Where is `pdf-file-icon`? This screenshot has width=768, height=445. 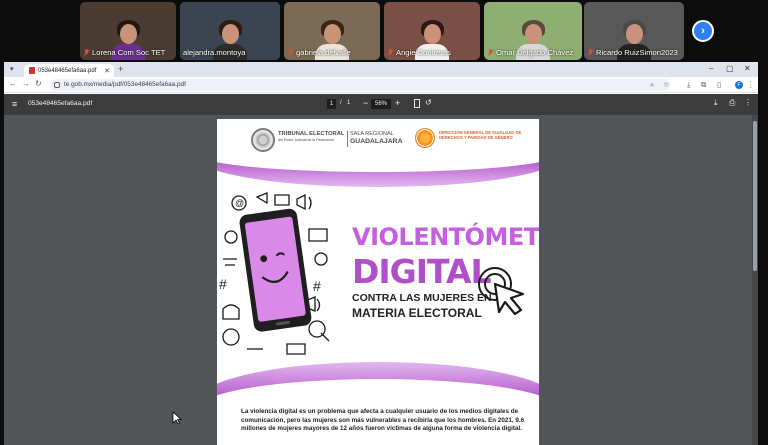
pdf-file-icon is located at coordinates (32, 70).